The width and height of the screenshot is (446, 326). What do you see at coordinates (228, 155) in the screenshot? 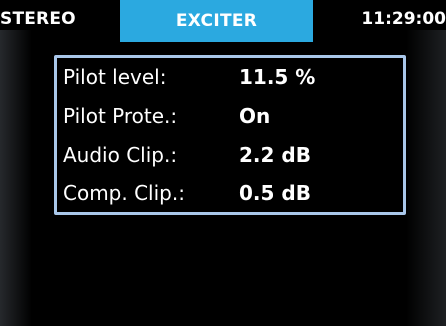
I see `audio-clip-row: Audio Clip.: 2.2 dB` at bounding box center [228, 155].